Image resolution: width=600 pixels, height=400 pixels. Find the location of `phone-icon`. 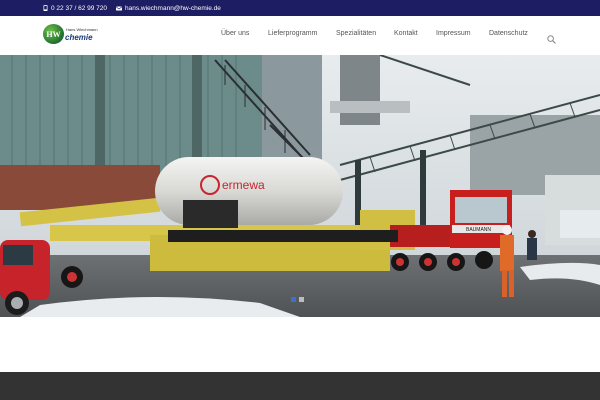

phone-icon is located at coordinates (45, 8).